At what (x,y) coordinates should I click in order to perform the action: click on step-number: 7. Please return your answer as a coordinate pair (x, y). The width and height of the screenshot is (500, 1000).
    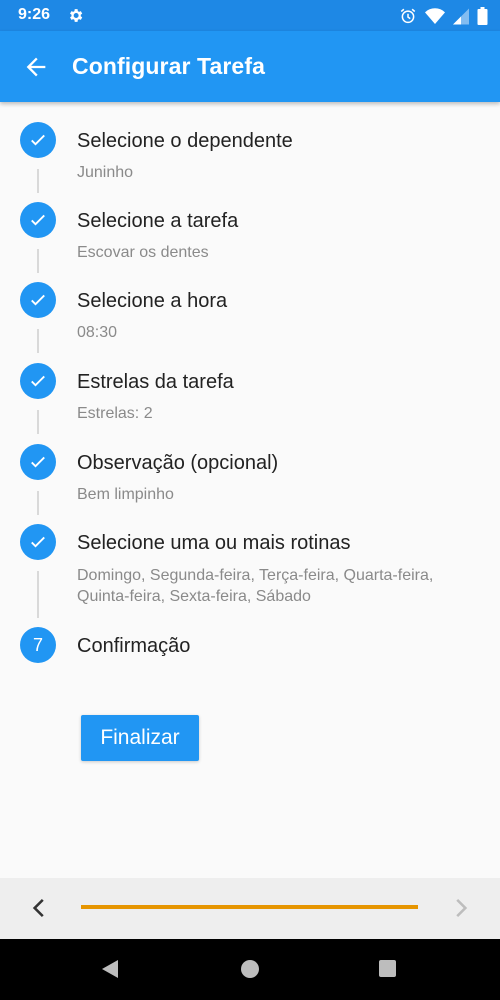
    Looking at the image, I should click on (38, 645).